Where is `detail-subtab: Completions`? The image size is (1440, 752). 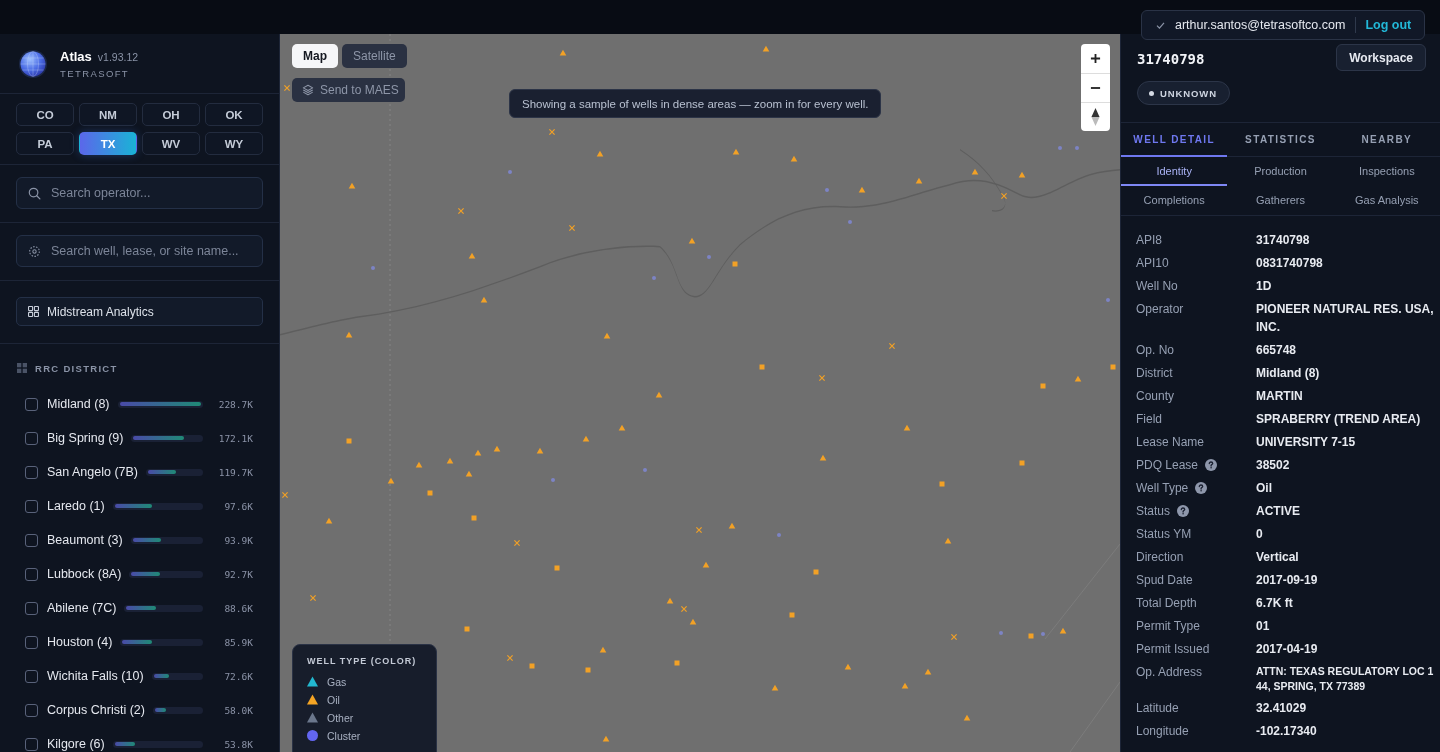
detail-subtab: Completions is located at coordinates (1174, 200).